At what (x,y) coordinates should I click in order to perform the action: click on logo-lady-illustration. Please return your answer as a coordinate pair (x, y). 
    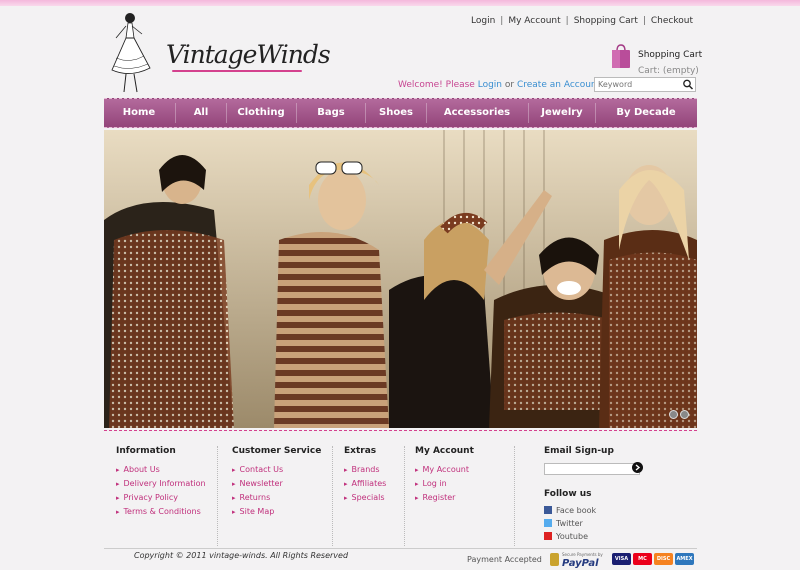
    Looking at the image, I should click on (131, 53).